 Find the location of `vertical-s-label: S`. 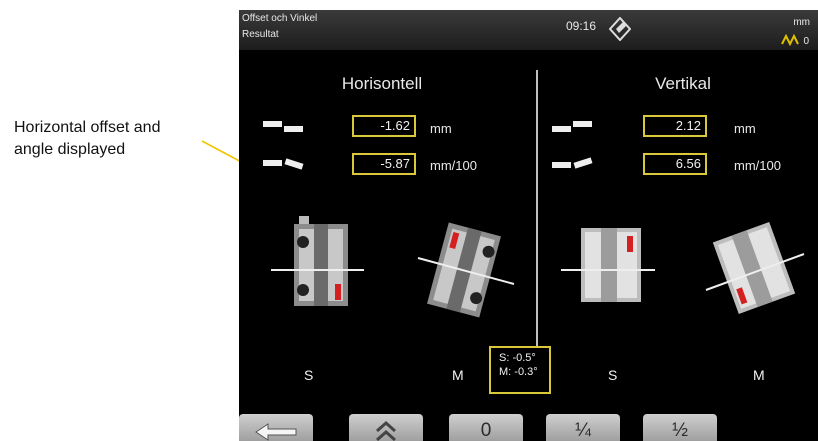

vertical-s-label: S is located at coordinates (613, 375).